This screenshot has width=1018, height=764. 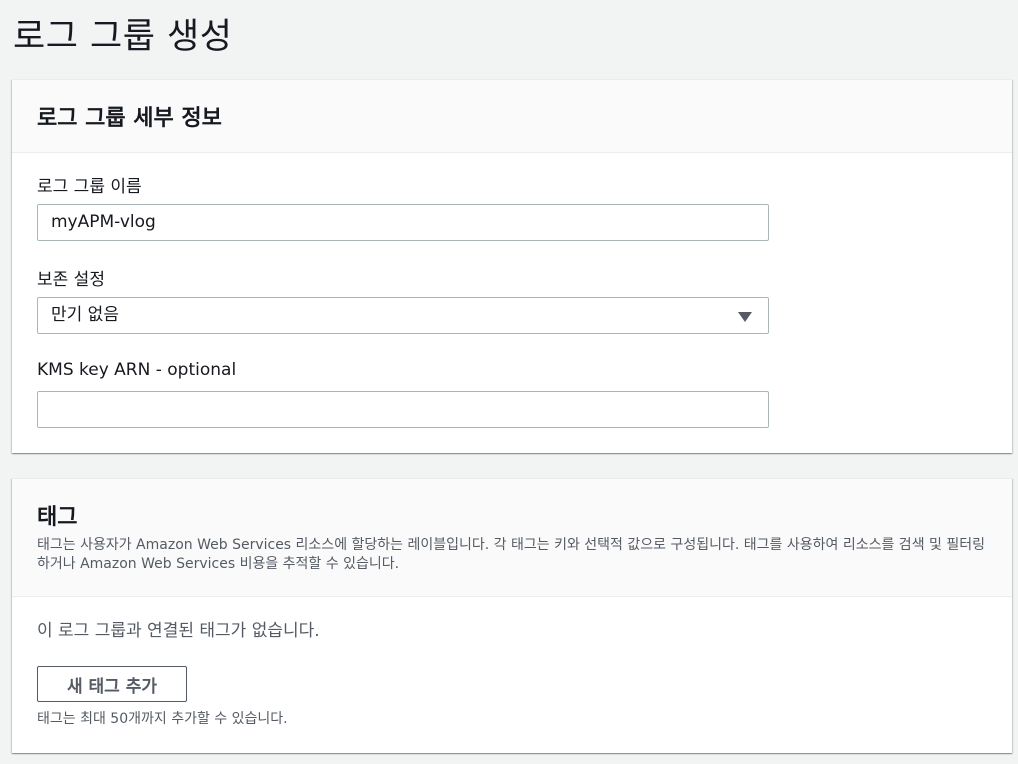 I want to click on kms-key-input, so click(x=403, y=409).